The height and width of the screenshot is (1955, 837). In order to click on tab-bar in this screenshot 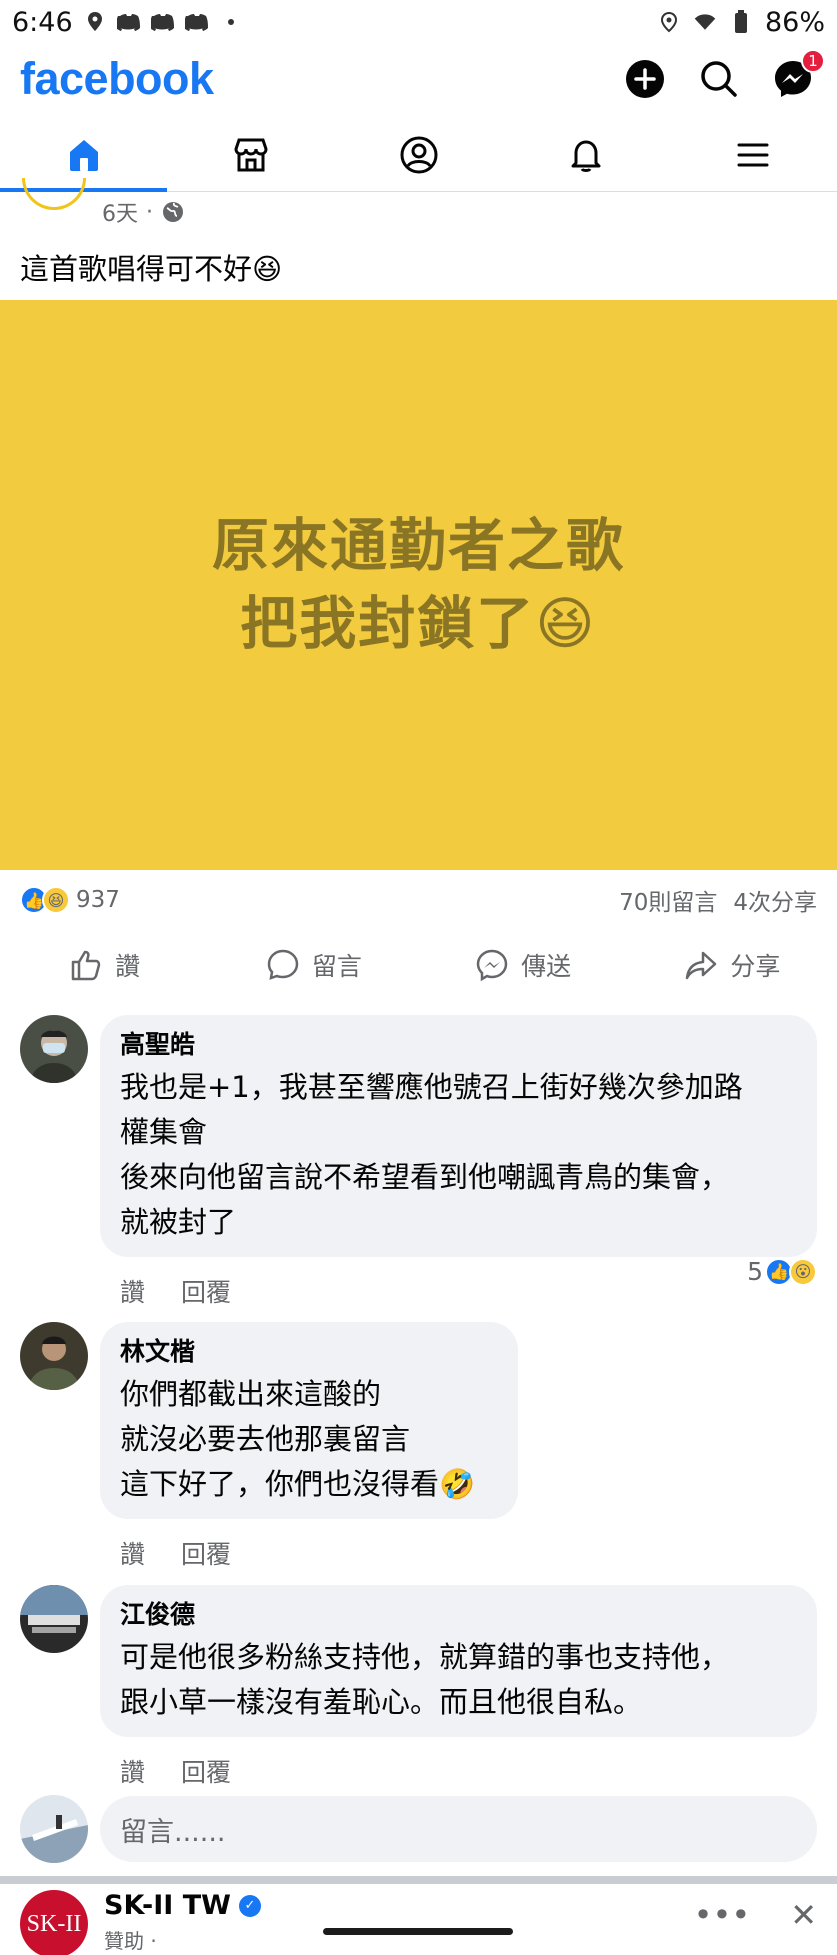, I will do `click(418, 155)`.